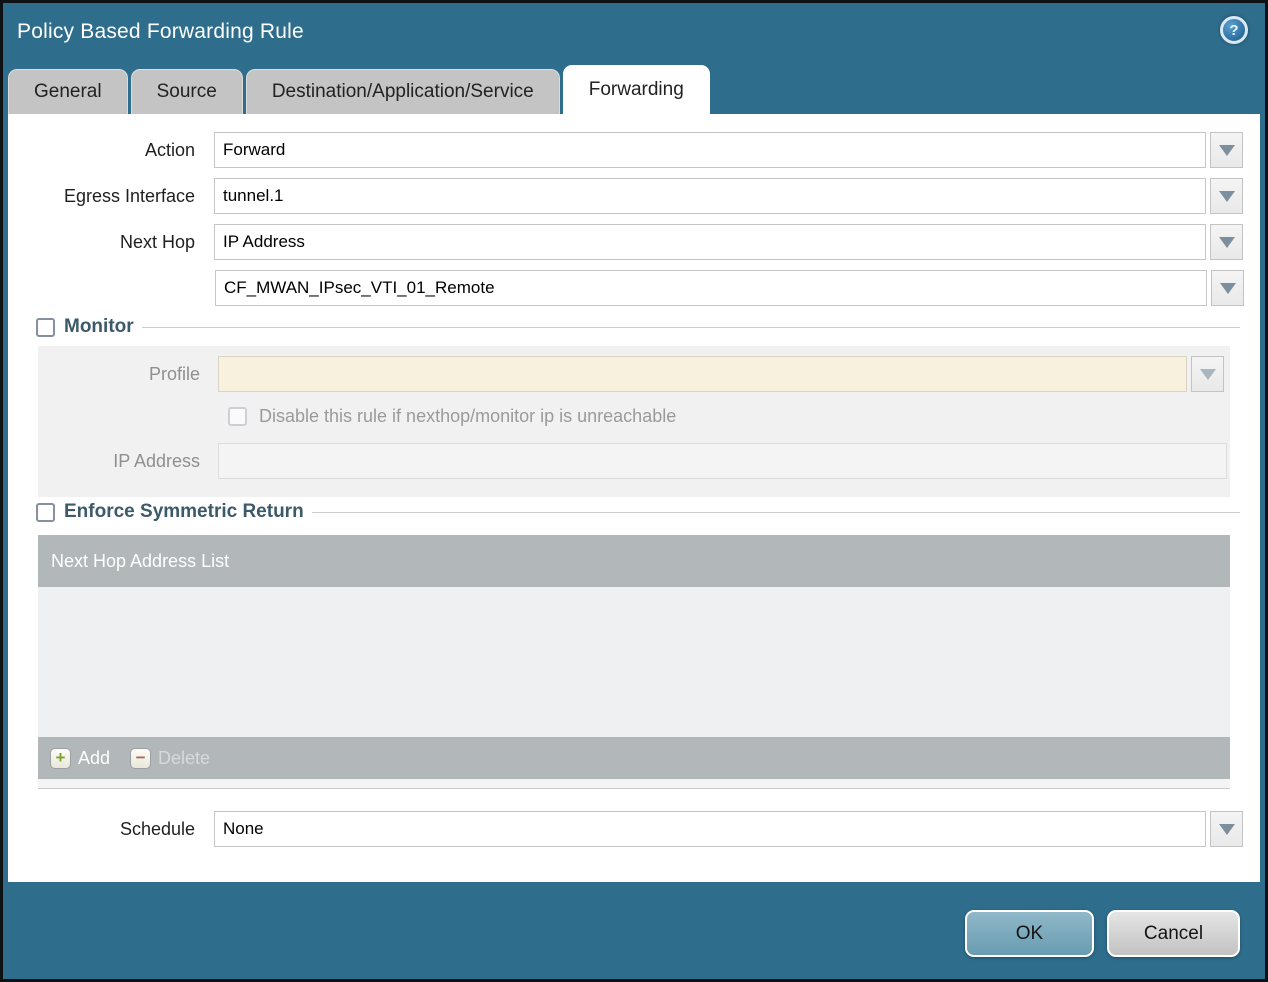 Image resolution: width=1268 pixels, height=982 pixels. Describe the element at coordinates (634, 561) in the screenshot. I see `next-hop-address-list-header: Next Hop Address List` at that location.